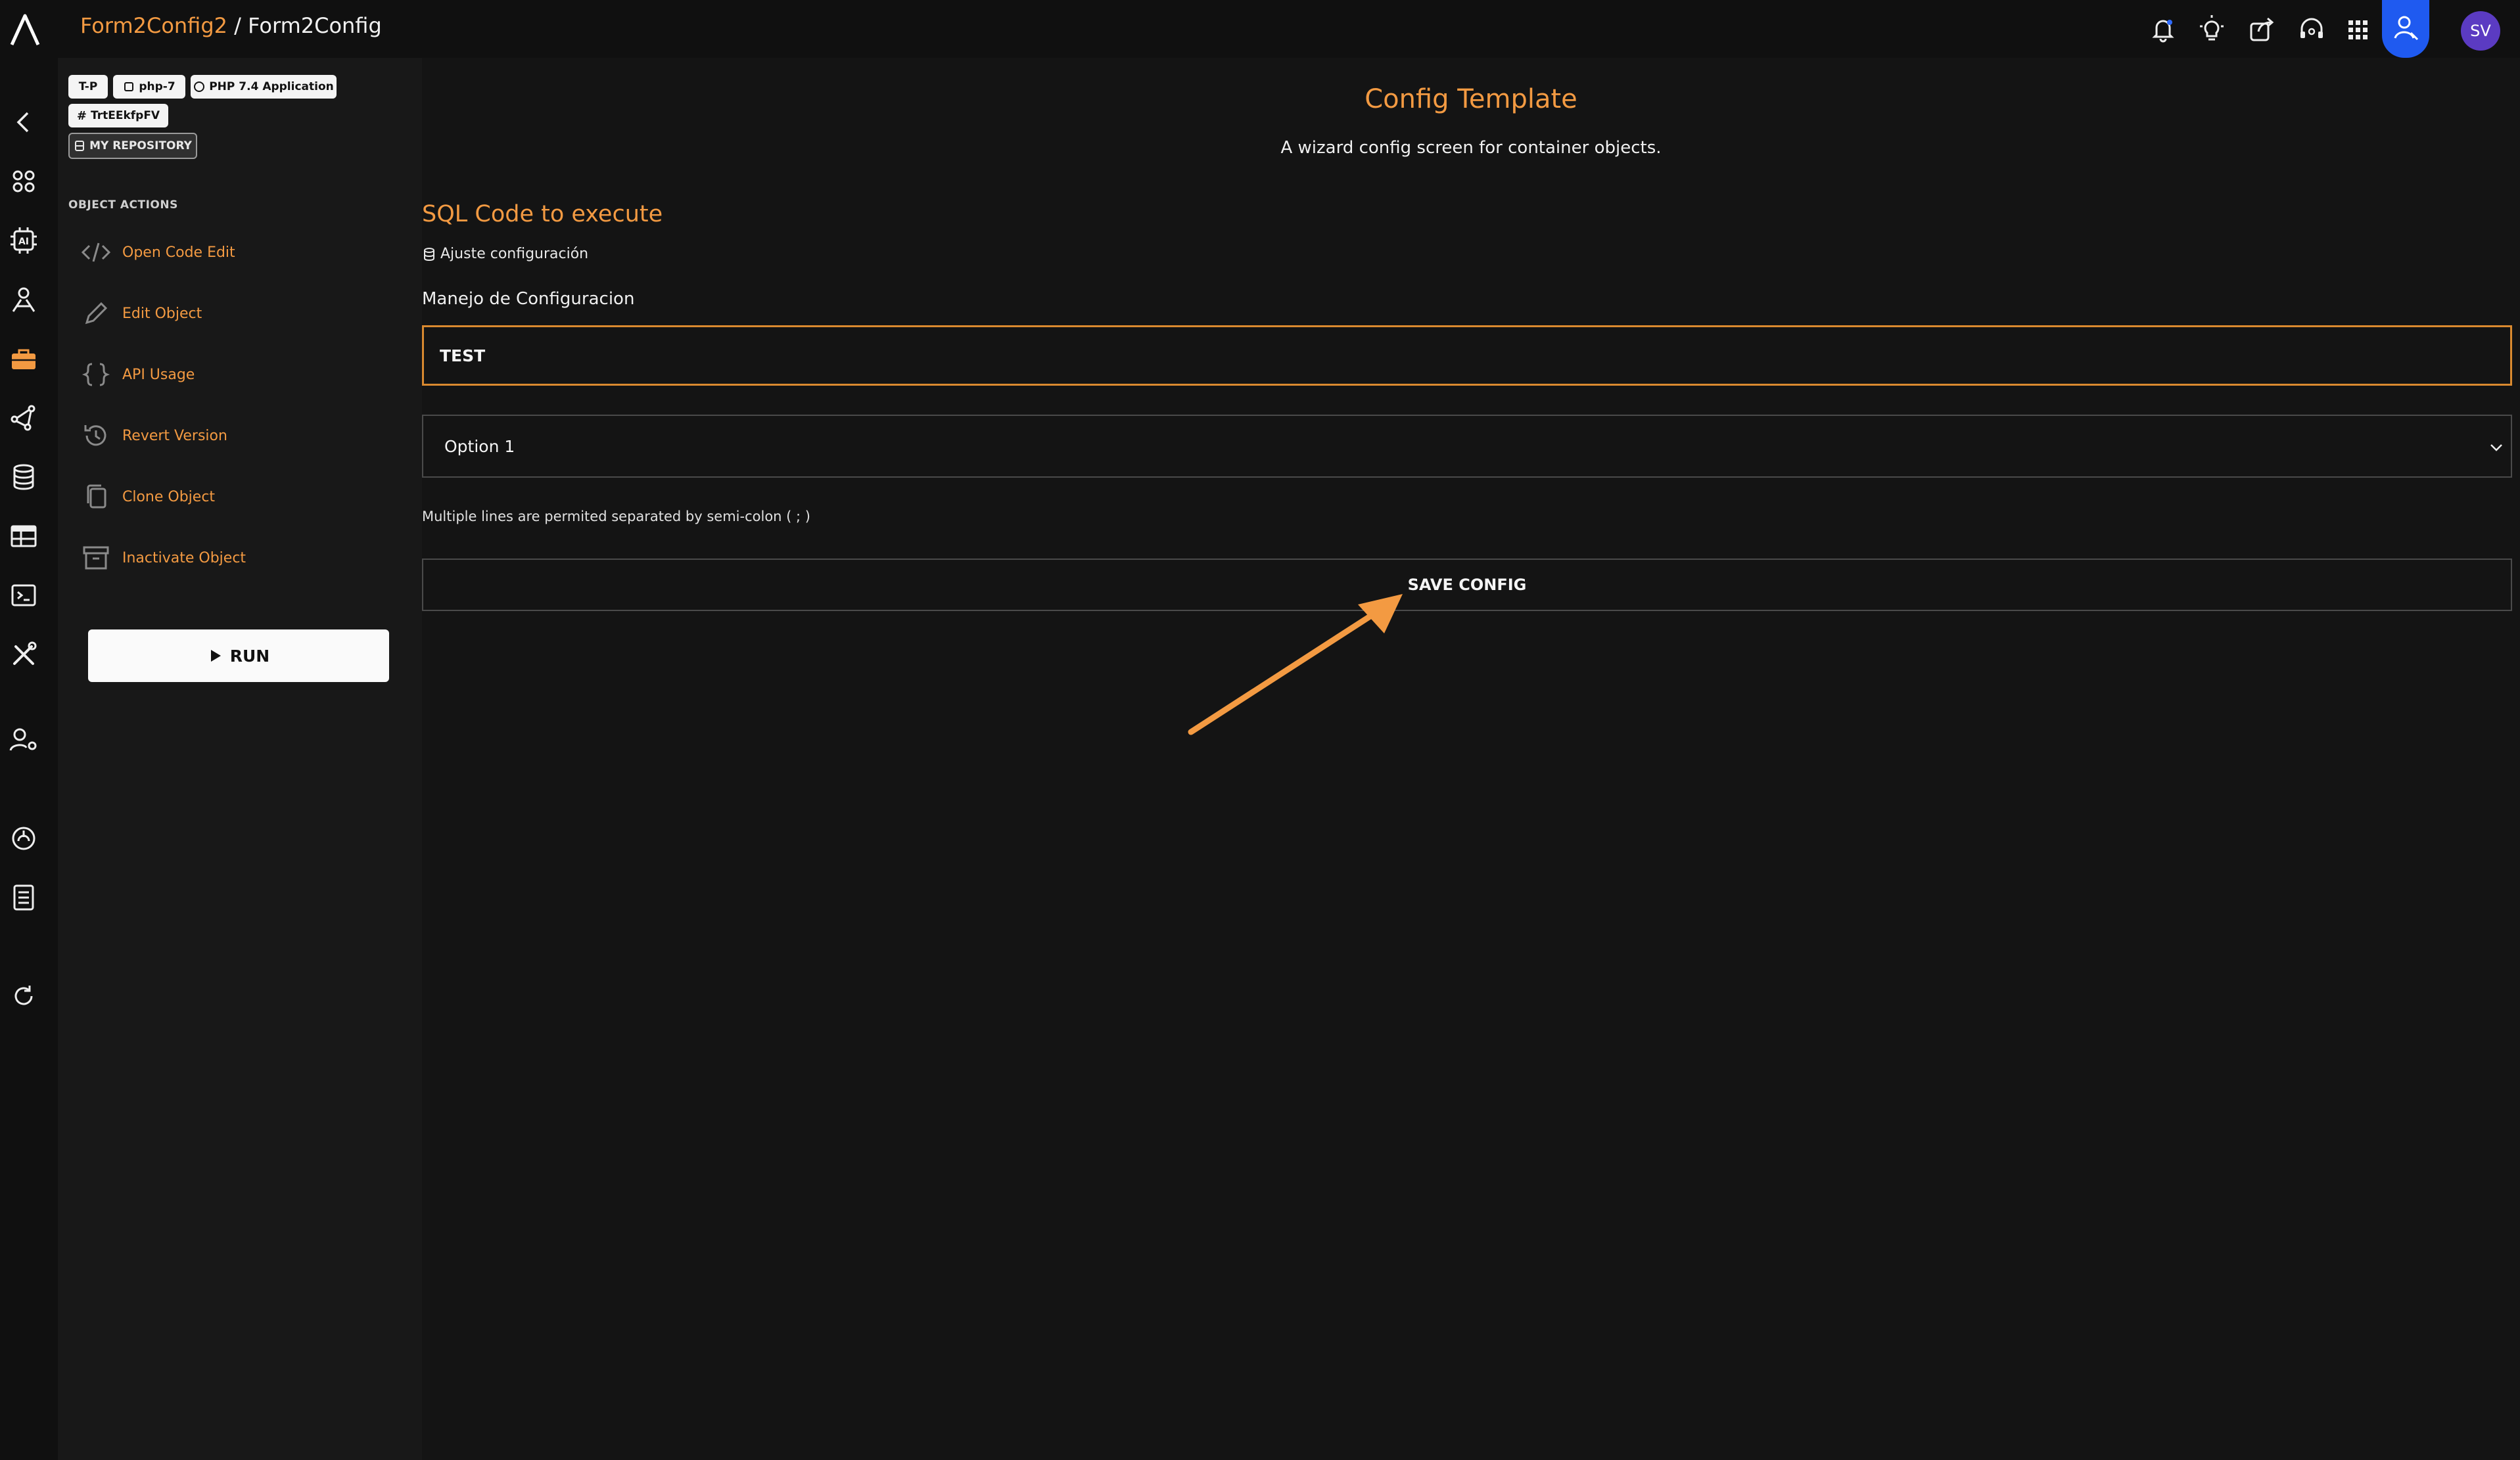 The image size is (2520, 1460). What do you see at coordinates (2312, 29) in the screenshot?
I see `support-icon` at bounding box center [2312, 29].